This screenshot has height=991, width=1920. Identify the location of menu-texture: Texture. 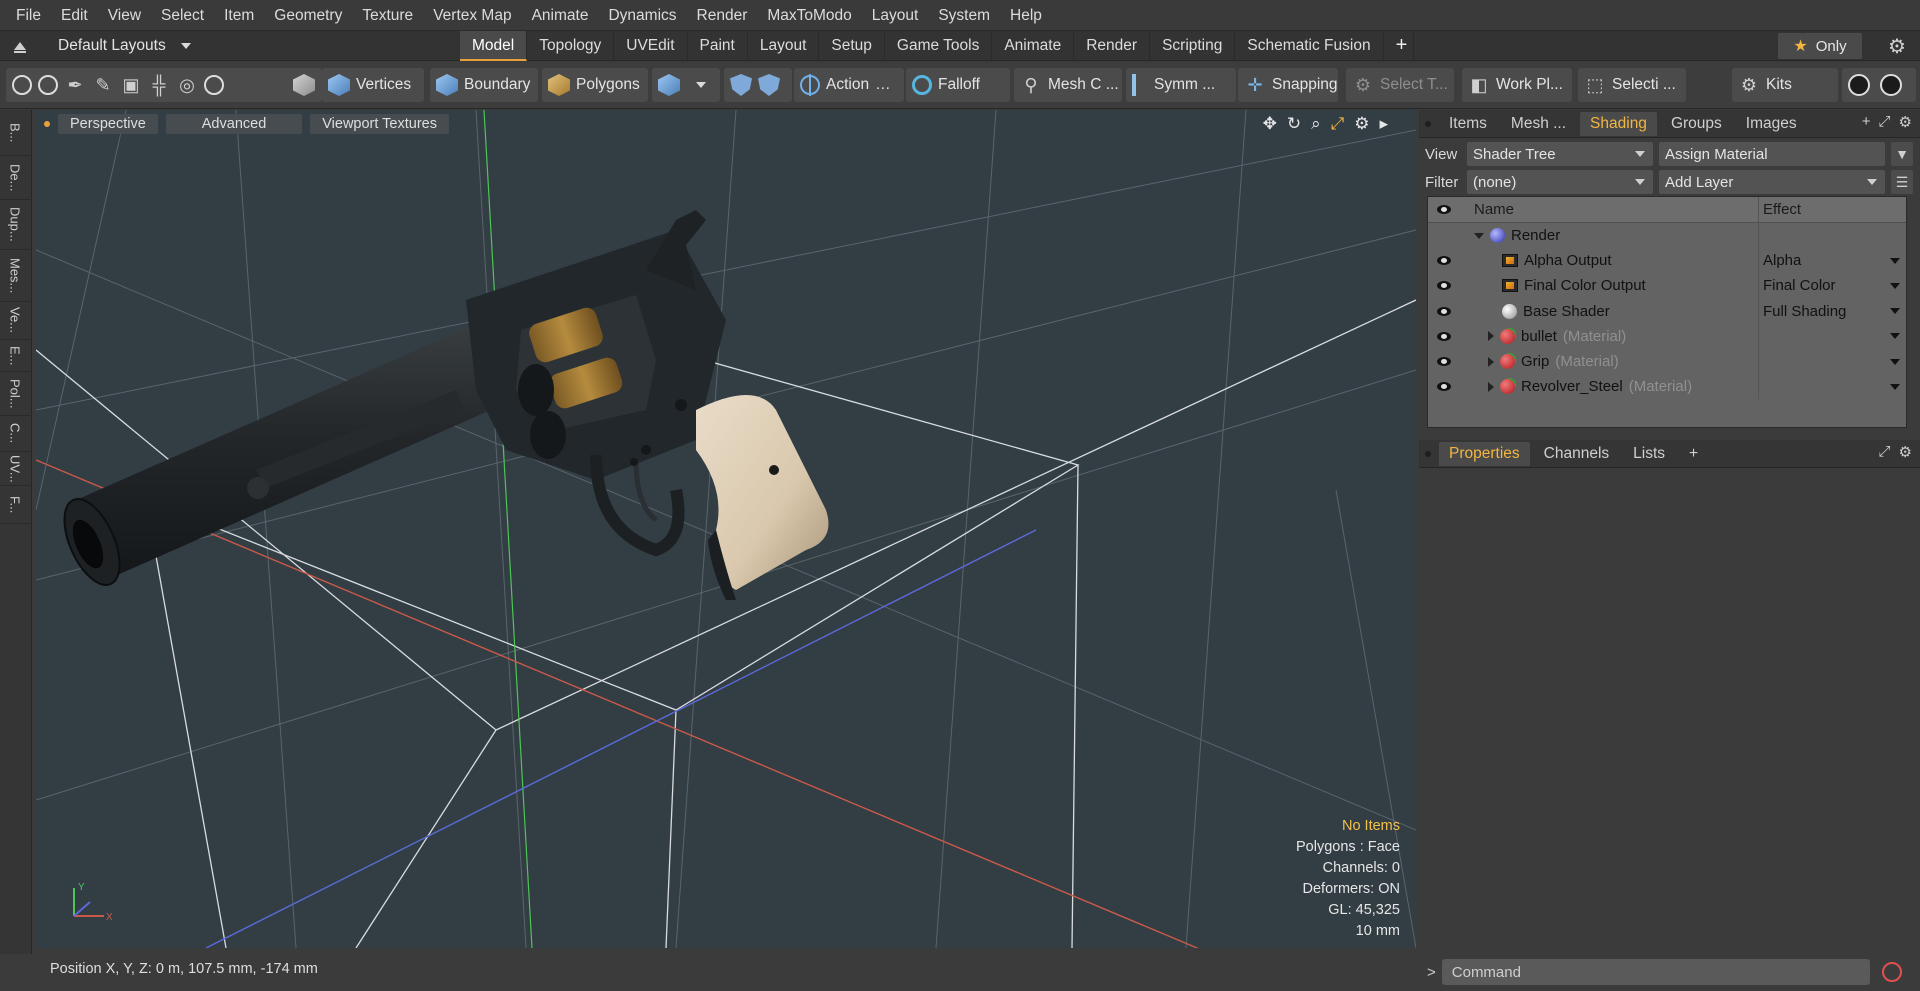
(387, 15).